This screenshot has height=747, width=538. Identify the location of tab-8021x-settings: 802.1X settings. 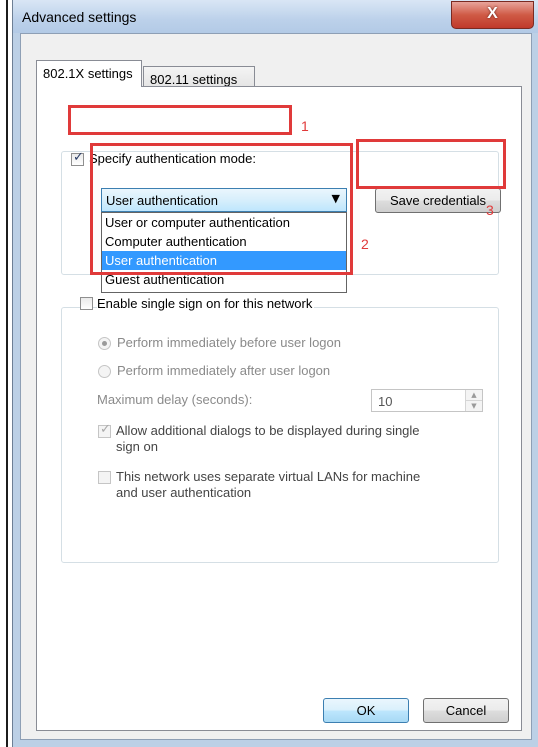
(89, 73).